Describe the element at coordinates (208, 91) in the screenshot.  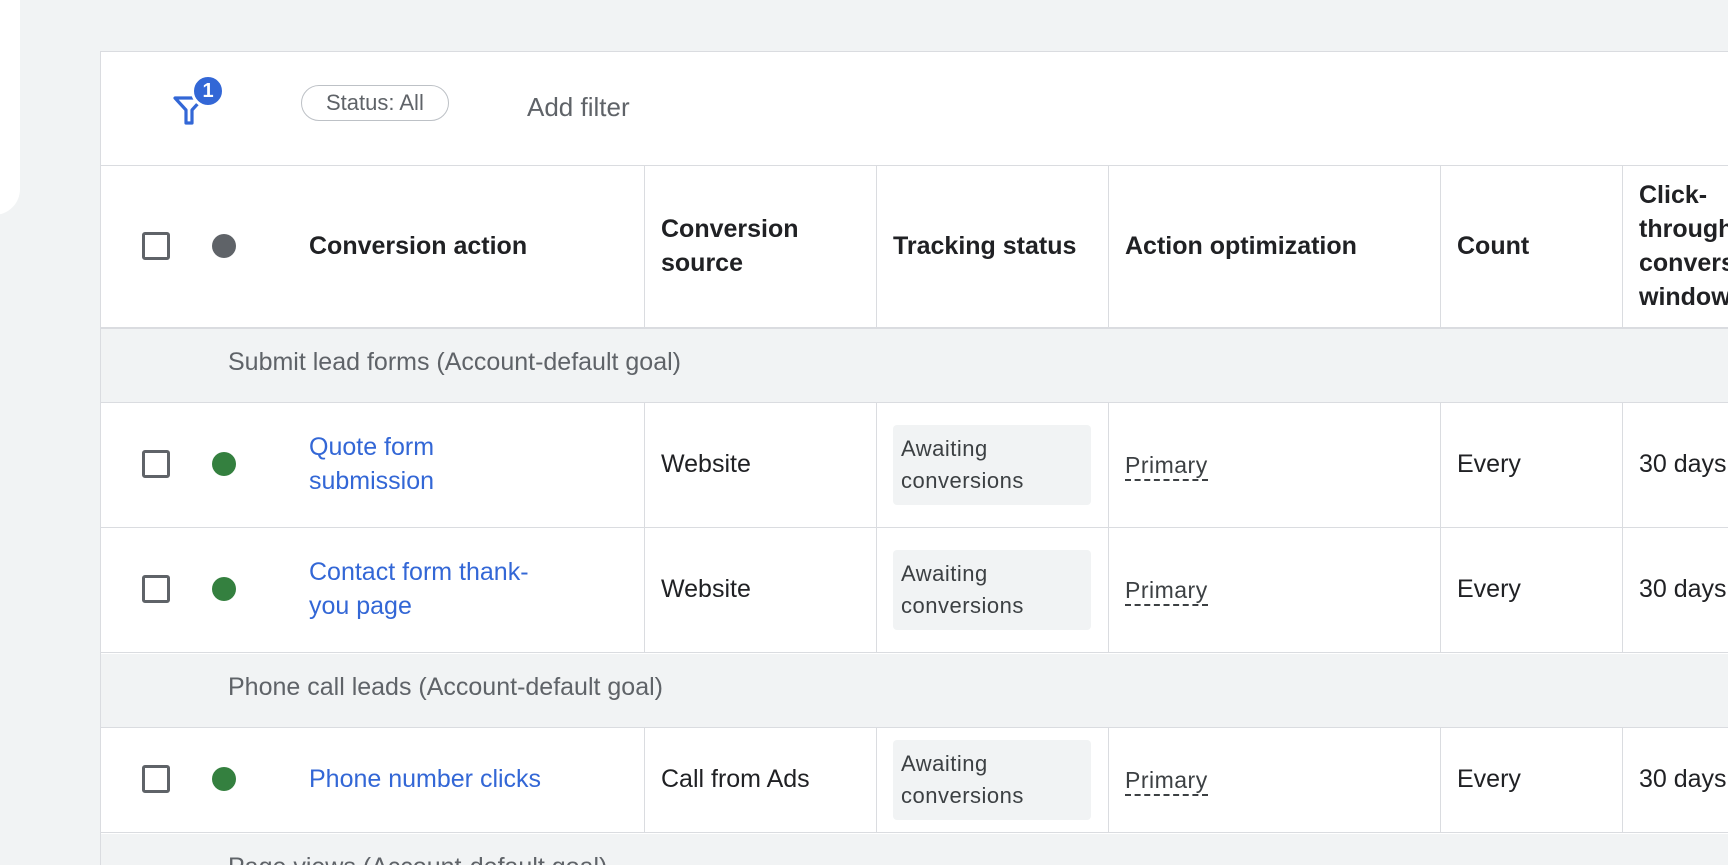
I see `filter-count-badge: 1` at that location.